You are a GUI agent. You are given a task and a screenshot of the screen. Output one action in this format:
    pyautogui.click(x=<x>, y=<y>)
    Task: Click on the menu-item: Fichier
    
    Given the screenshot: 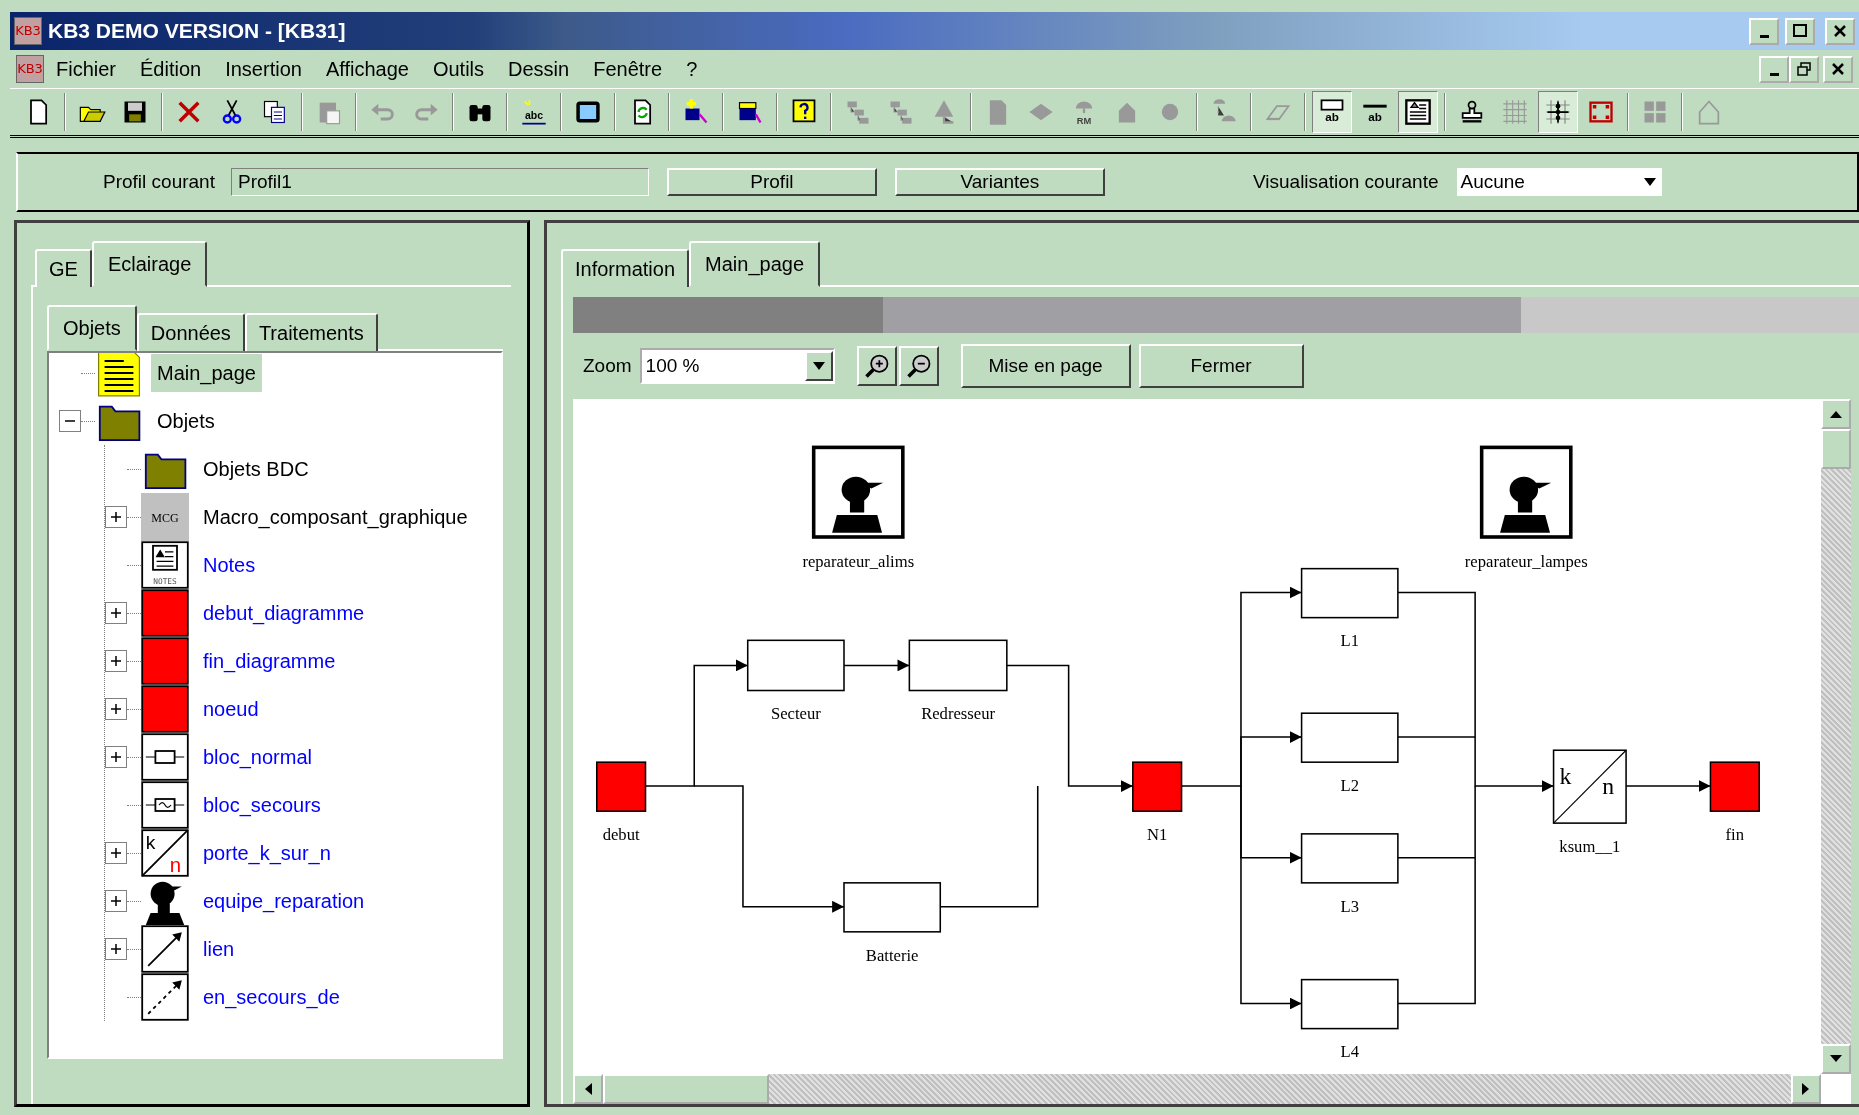 What is the action you would take?
    pyautogui.click(x=86, y=69)
    